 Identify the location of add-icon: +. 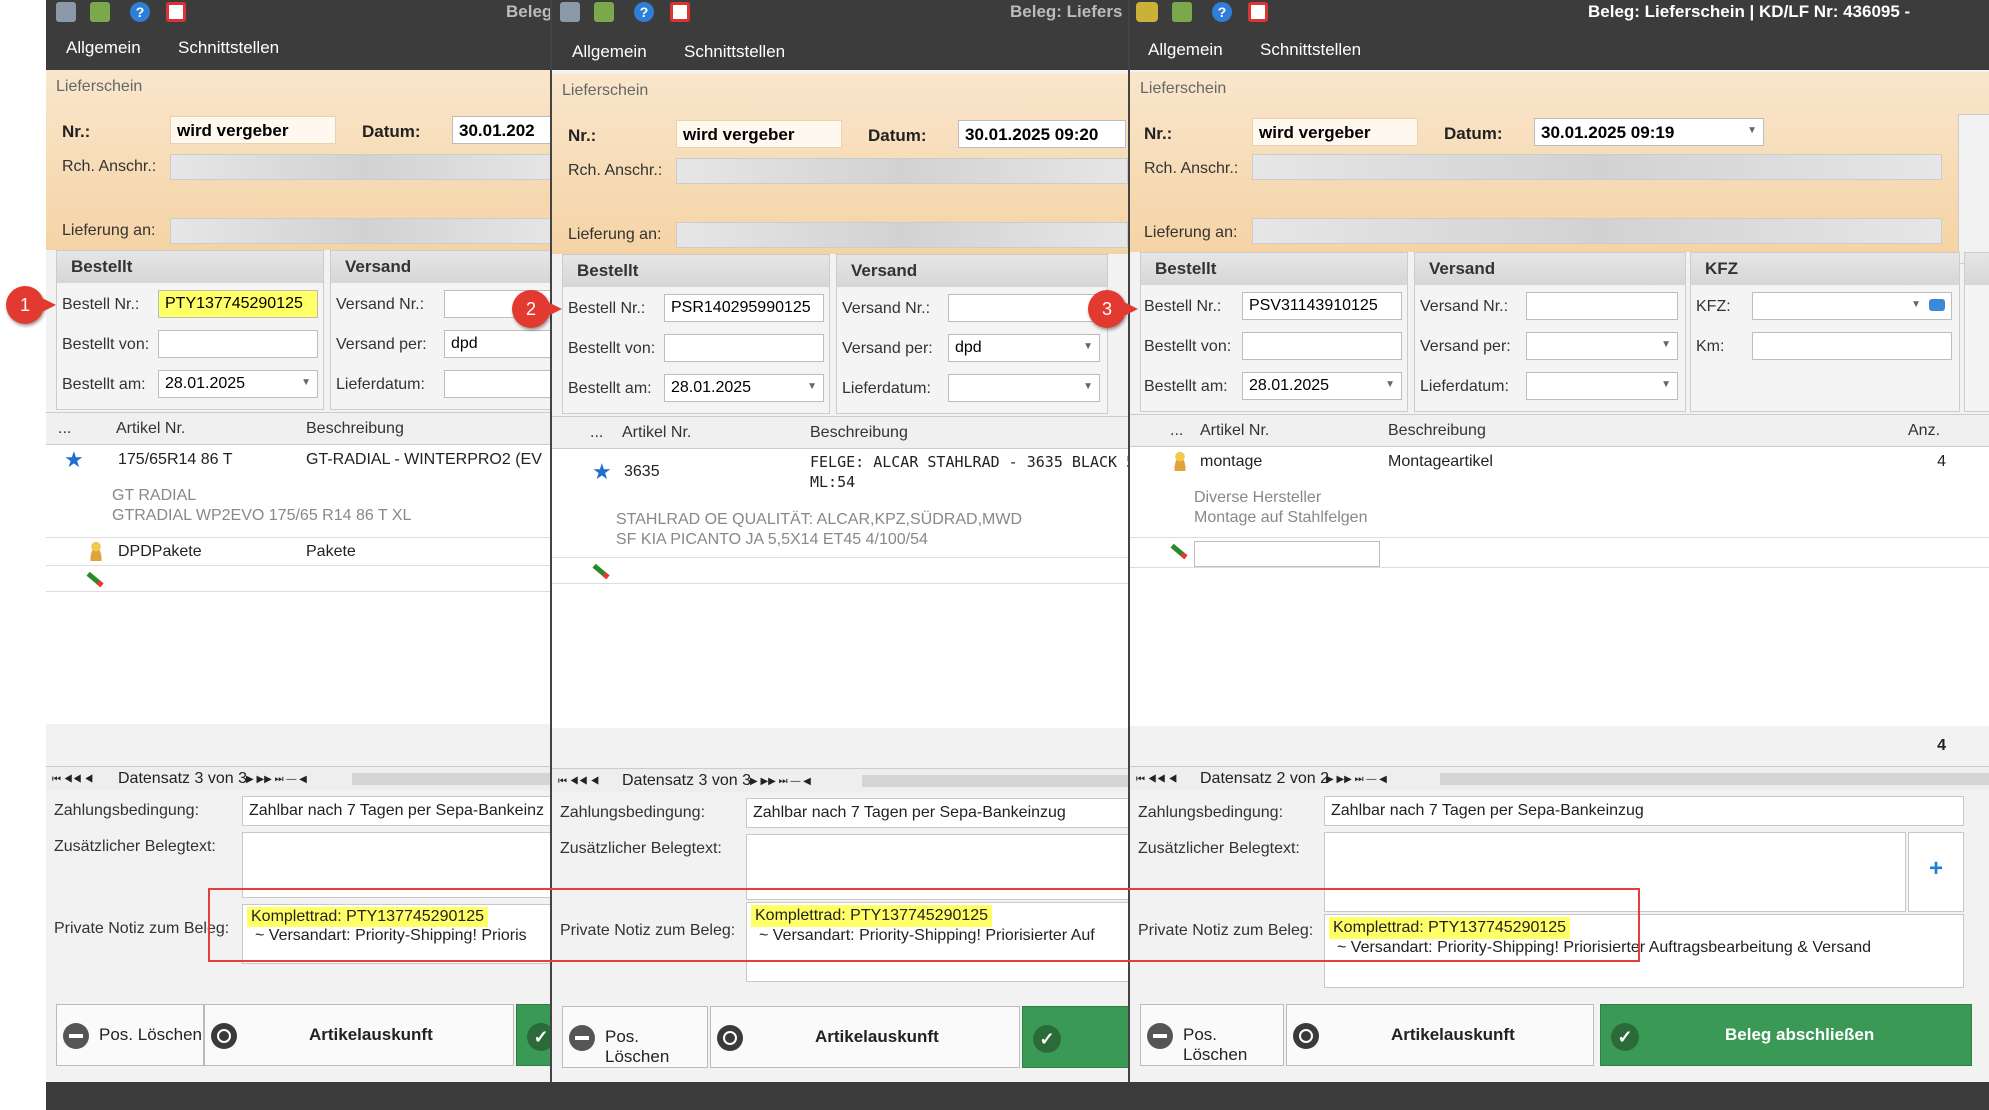
(1936, 872).